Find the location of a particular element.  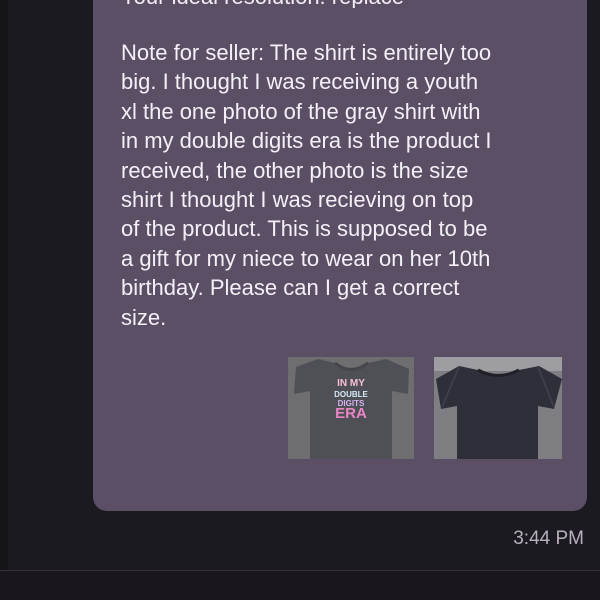

gray-shirt-photo-icon: IN MY DOUBLE DIGITS ERA is located at coordinates (351, 408).